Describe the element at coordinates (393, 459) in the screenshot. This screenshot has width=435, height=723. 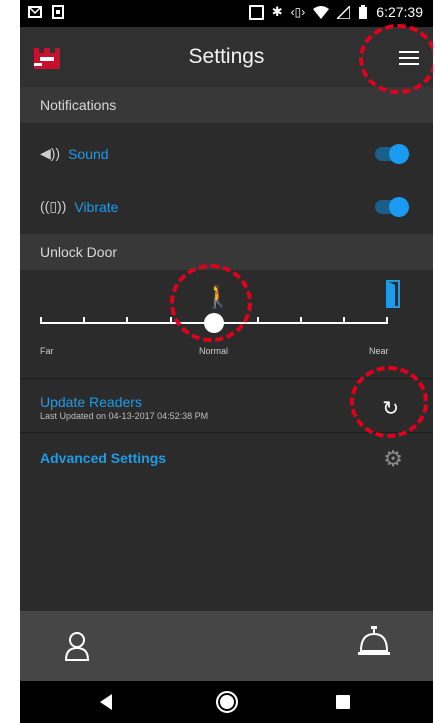
I see `gear-icon: ⚙` at that location.